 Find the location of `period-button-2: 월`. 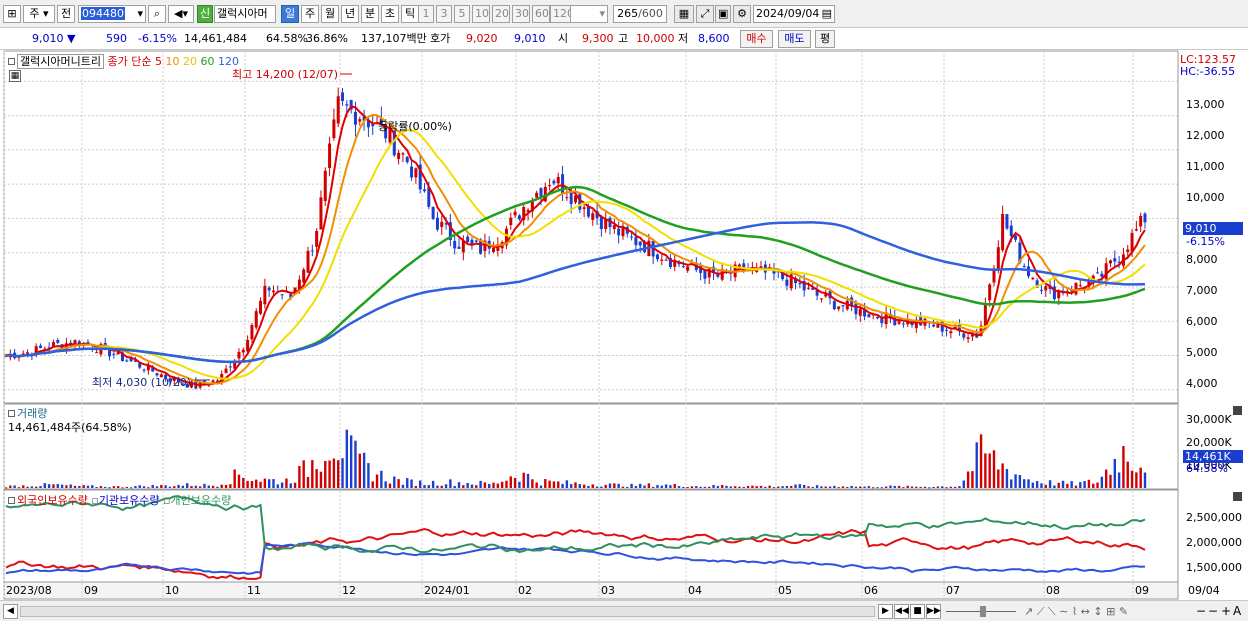

period-button-2: 월 is located at coordinates (330, 14).